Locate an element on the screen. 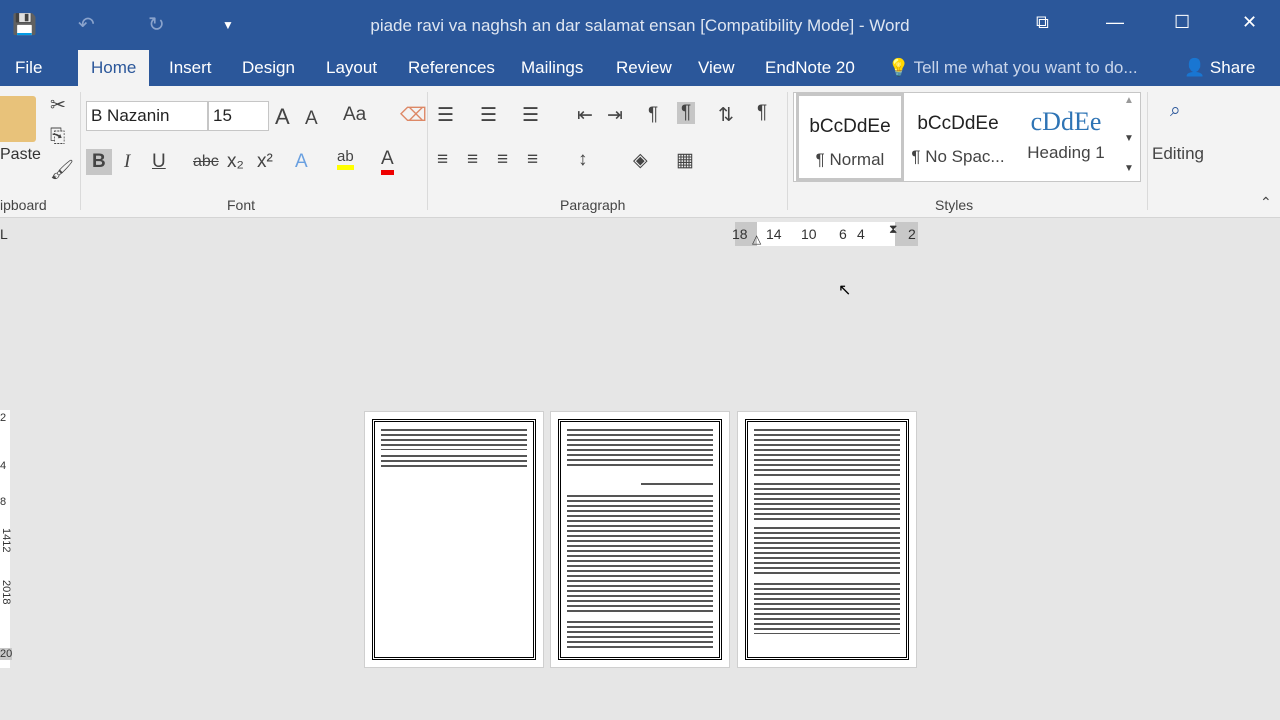  shading-icon: ◈ is located at coordinates (640, 160).